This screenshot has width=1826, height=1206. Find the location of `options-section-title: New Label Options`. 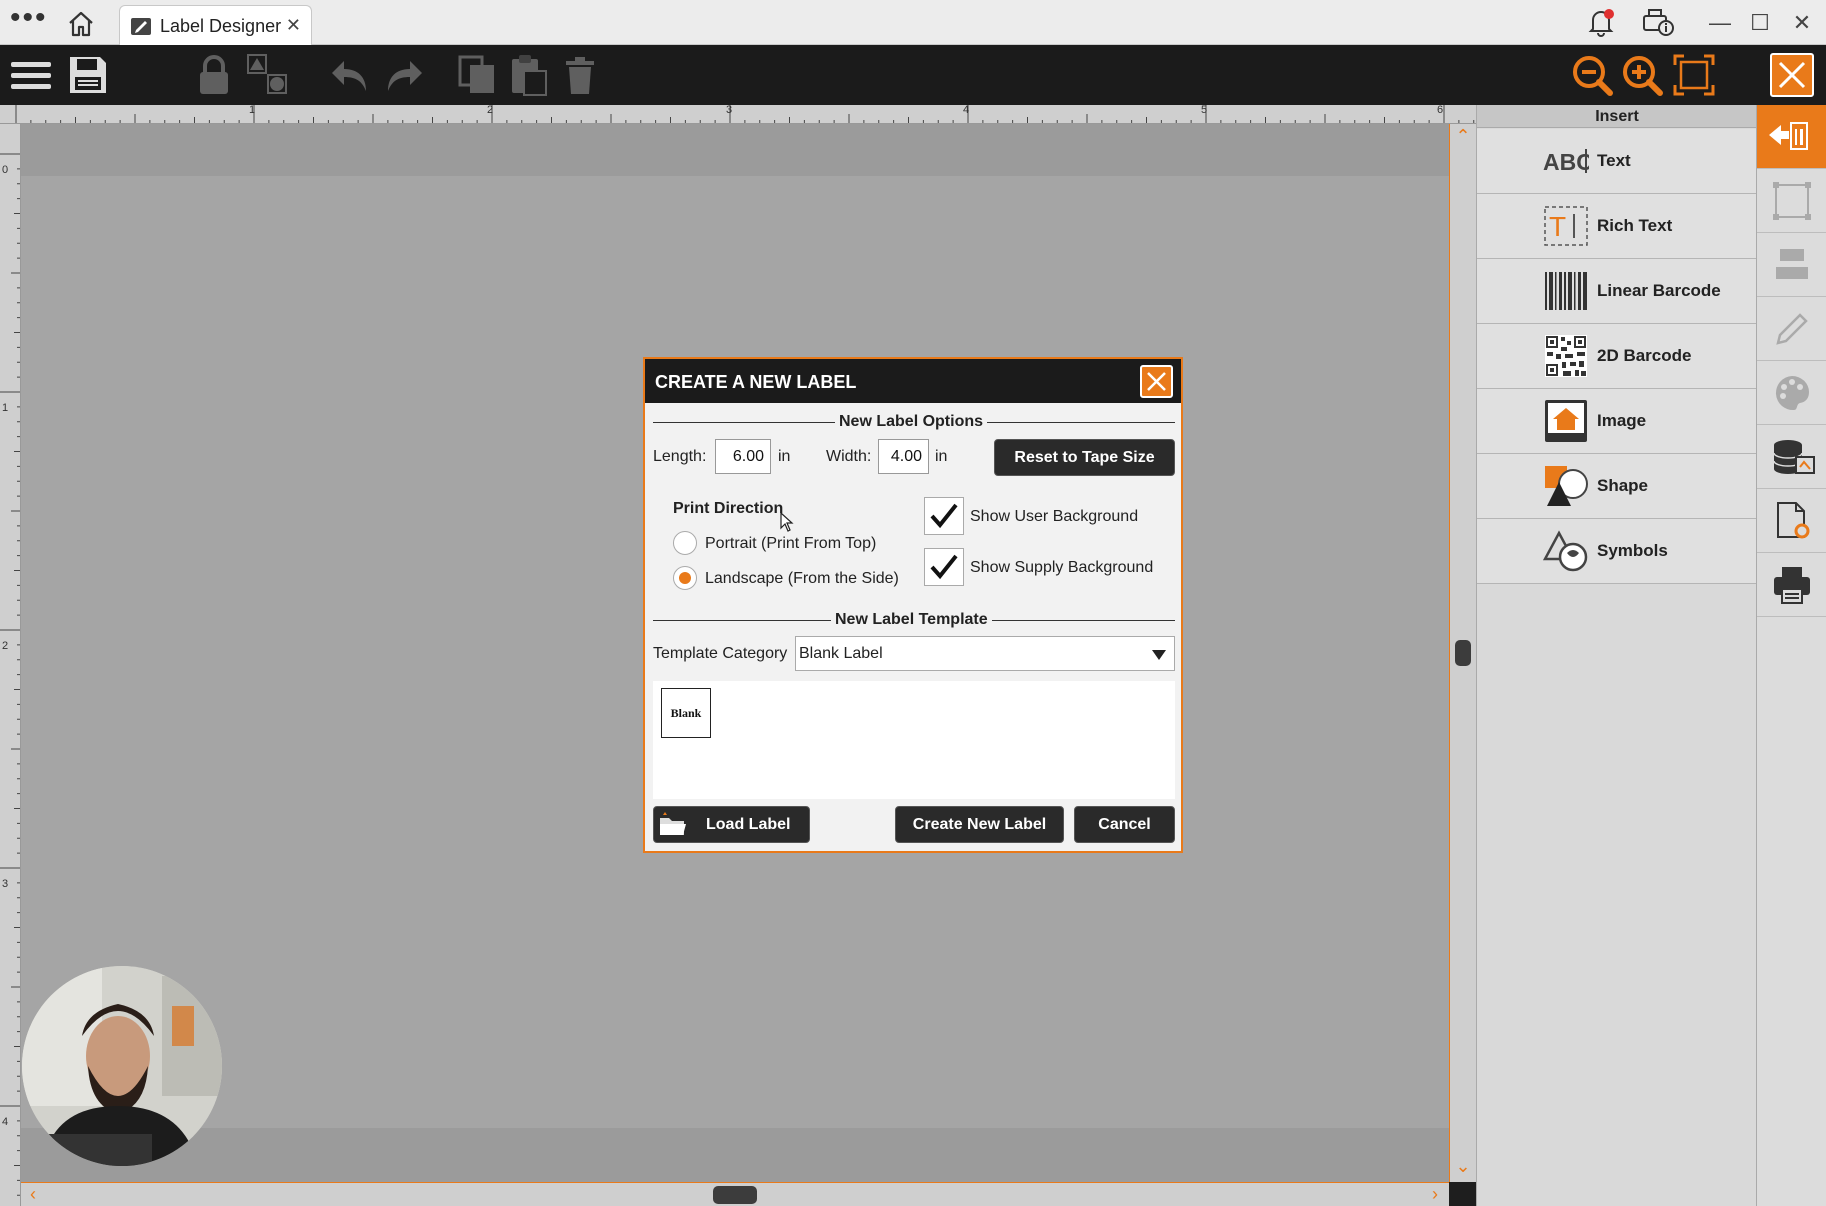

options-section-title: New Label Options is located at coordinates (911, 422).